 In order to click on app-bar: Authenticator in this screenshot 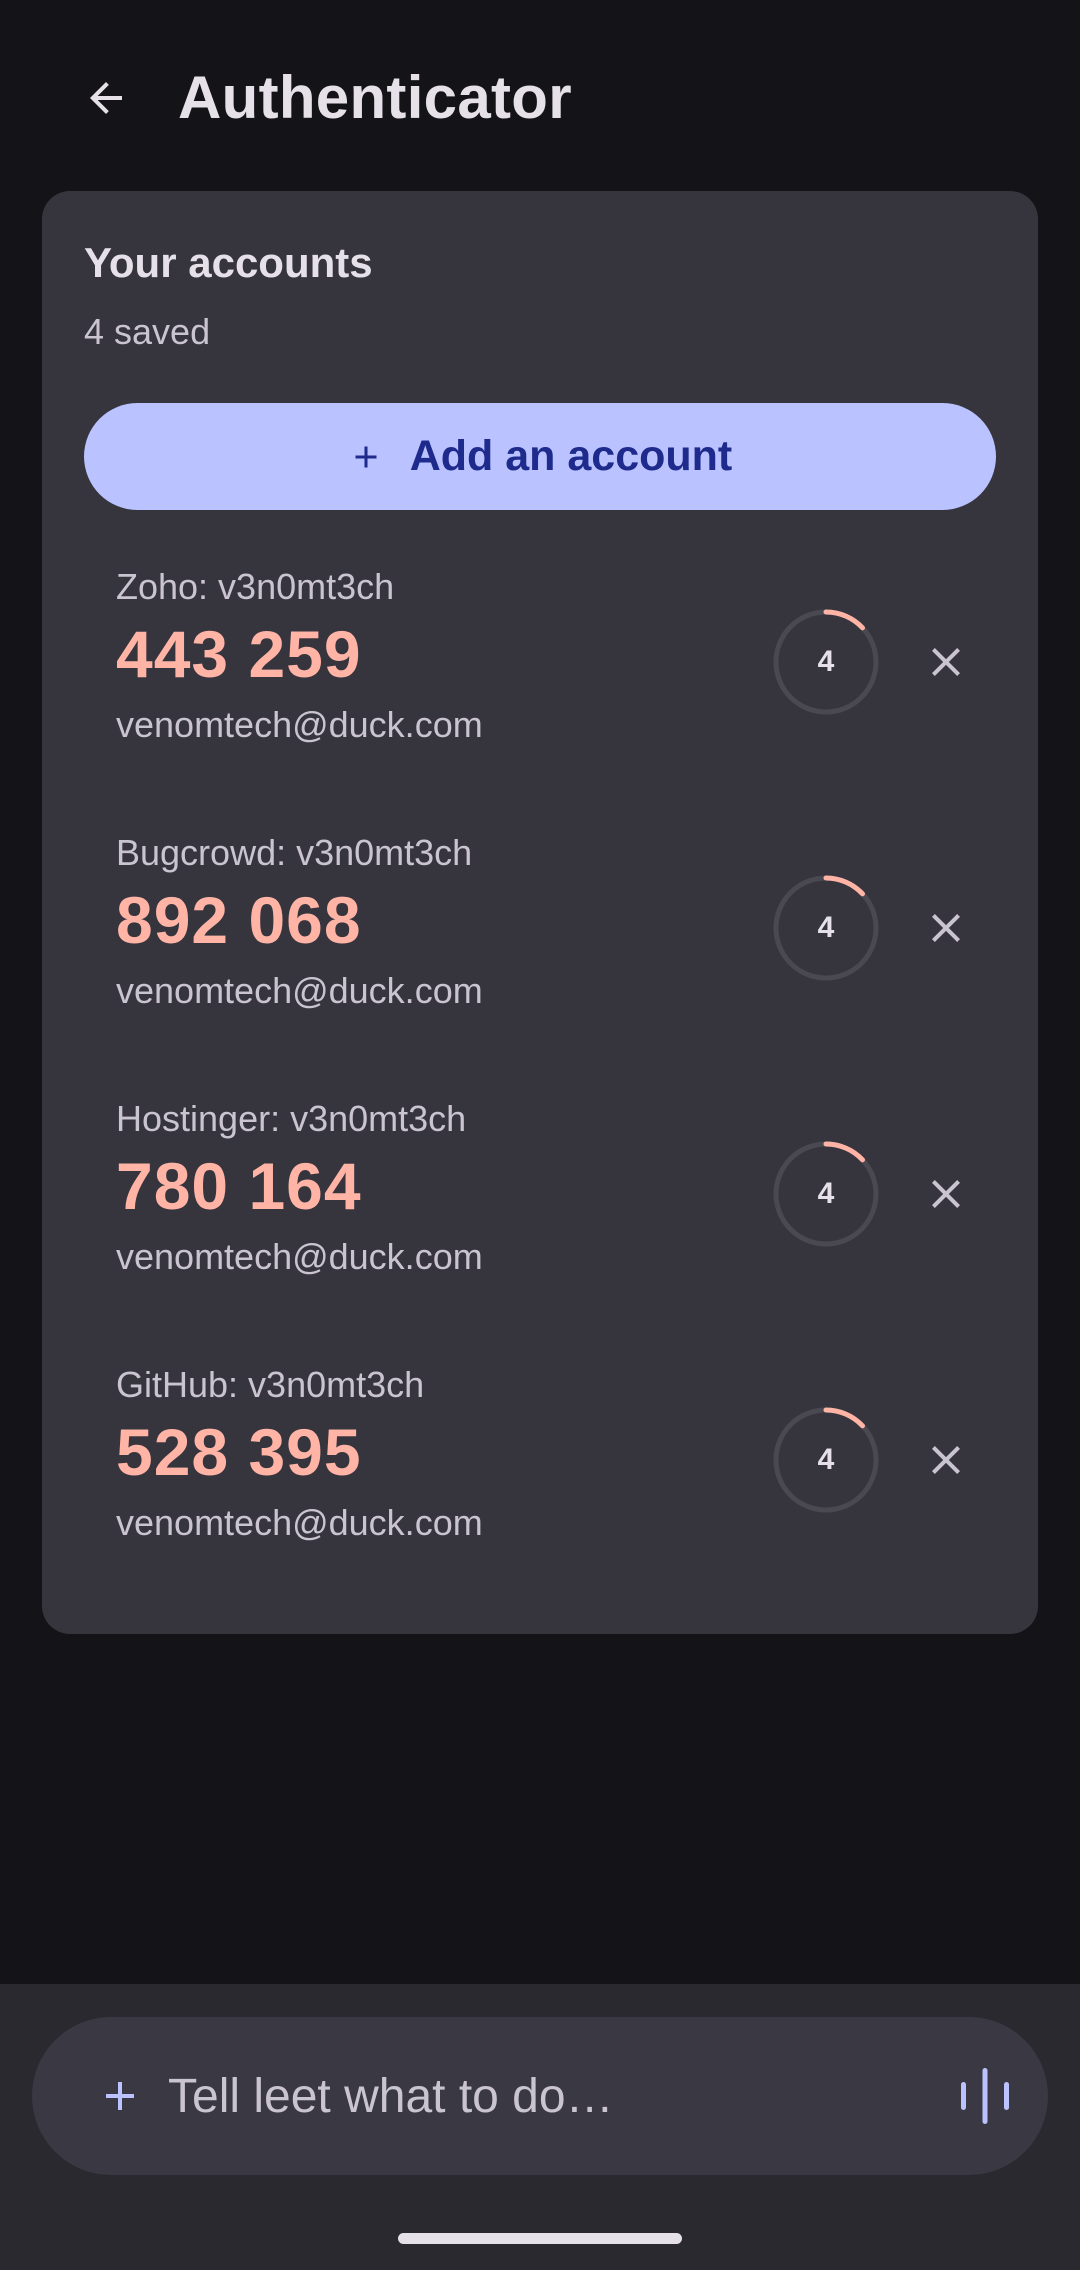, I will do `click(540, 95)`.